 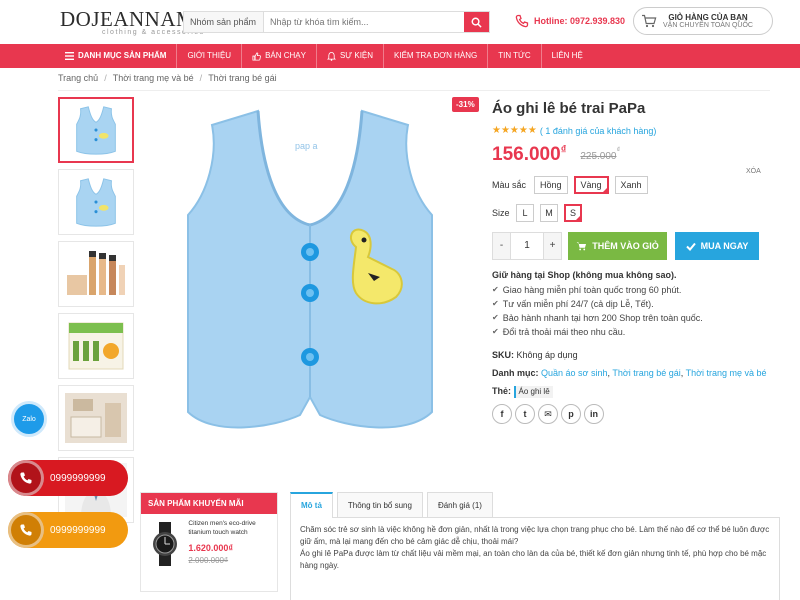 What do you see at coordinates (515, 373) in the screenshot?
I see `category-label: Danh mục:` at bounding box center [515, 373].